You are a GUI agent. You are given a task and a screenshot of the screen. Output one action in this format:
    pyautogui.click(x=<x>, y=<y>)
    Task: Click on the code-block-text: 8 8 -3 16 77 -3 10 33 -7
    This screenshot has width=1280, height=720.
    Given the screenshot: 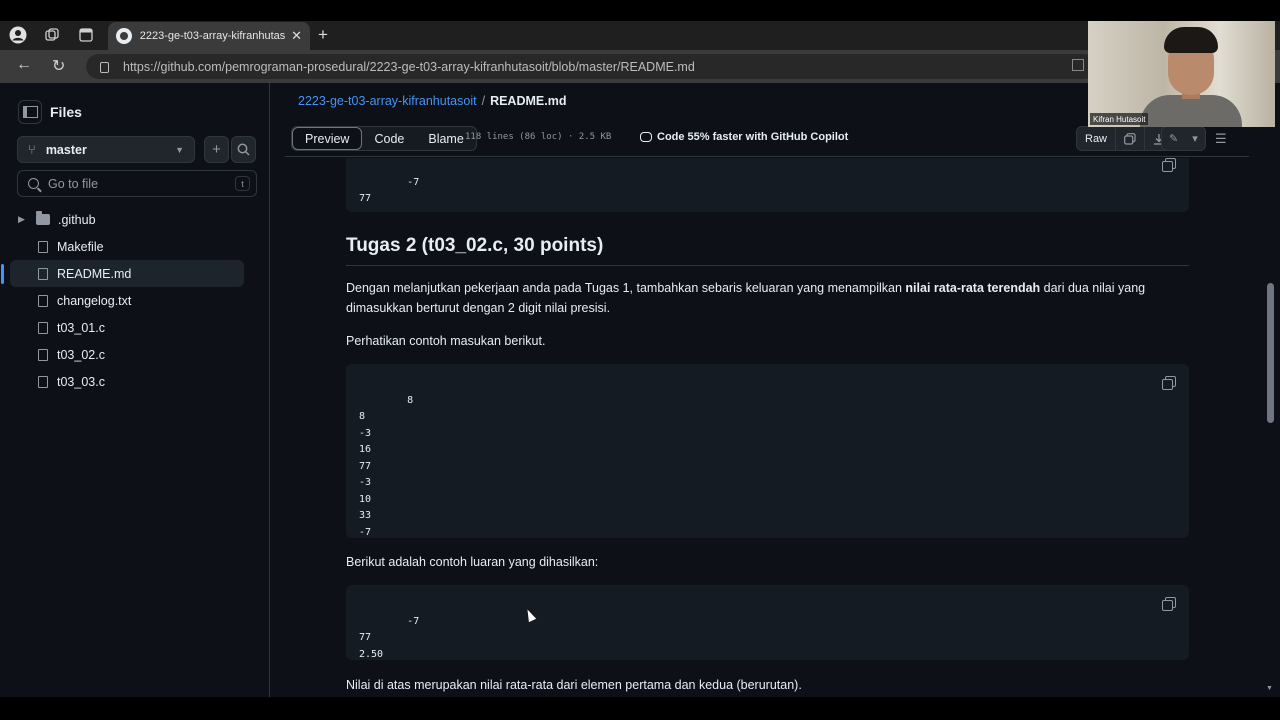 What is the action you would take?
    pyautogui.click(x=386, y=466)
    